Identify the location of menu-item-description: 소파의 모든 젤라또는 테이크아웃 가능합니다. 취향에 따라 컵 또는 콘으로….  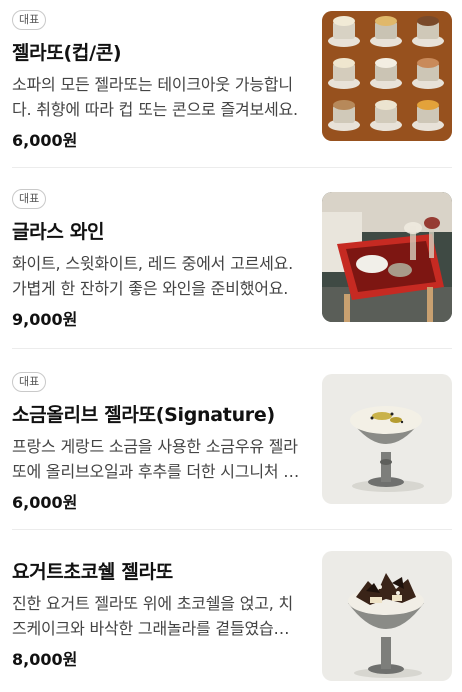
(155, 97).